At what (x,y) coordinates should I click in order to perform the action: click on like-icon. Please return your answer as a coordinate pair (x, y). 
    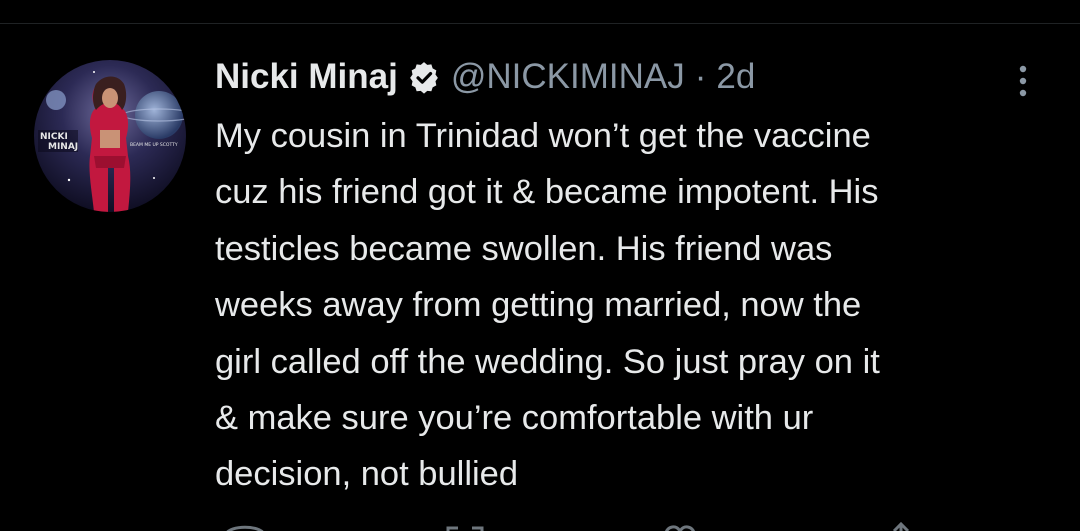
    Looking at the image, I should click on (680, 526).